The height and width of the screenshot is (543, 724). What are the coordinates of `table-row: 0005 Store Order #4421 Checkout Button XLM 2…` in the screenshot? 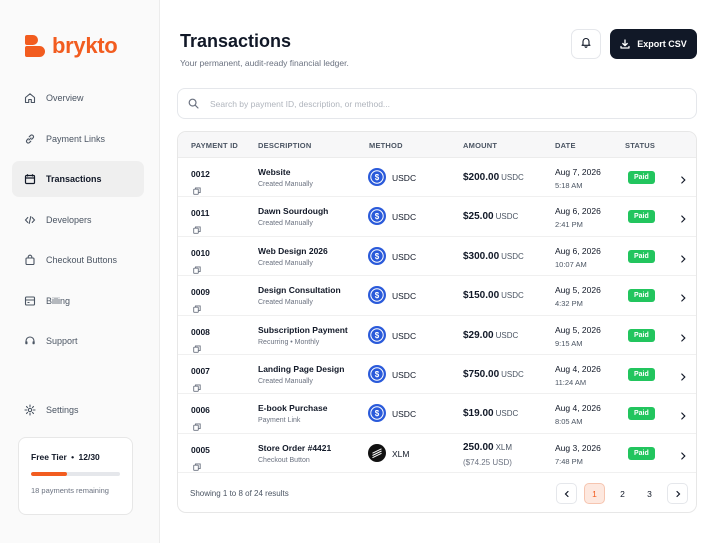 It's located at (437, 454).